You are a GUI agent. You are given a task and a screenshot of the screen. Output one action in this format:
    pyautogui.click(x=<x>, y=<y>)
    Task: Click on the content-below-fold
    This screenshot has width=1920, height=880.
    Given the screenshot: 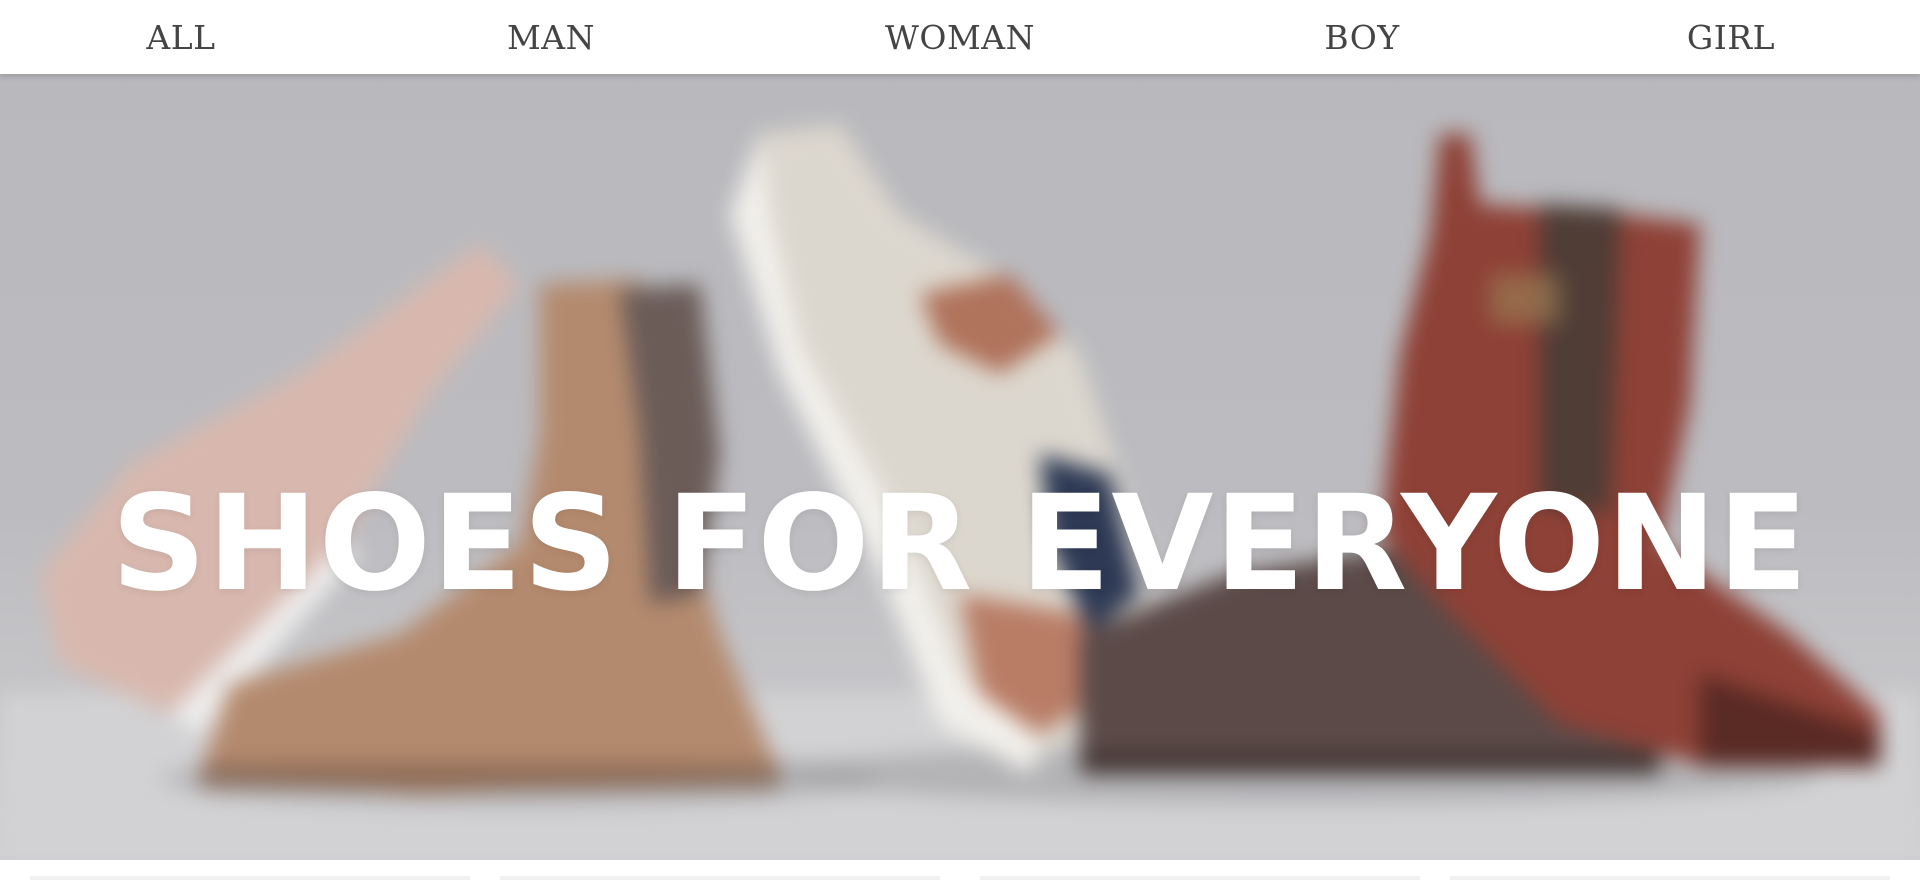 What is the action you would take?
    pyautogui.click(x=960, y=870)
    